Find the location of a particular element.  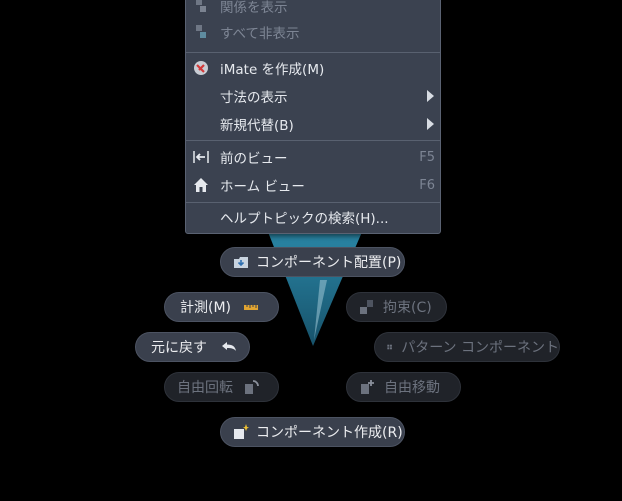

menu-item-label: 関係を表示 is located at coordinates (254, 8).